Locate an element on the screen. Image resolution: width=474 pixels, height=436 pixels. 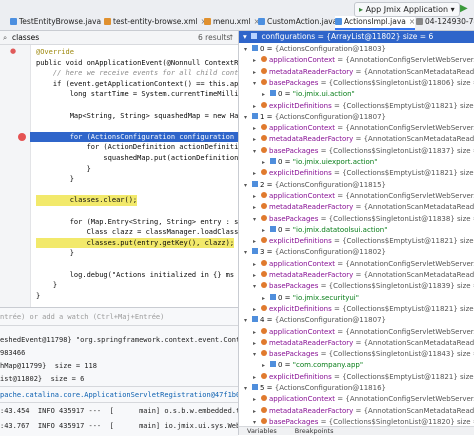
variable-row: ▾ 4 = {ActionsConfiguration@11807} is located at coordinates (315, 320).